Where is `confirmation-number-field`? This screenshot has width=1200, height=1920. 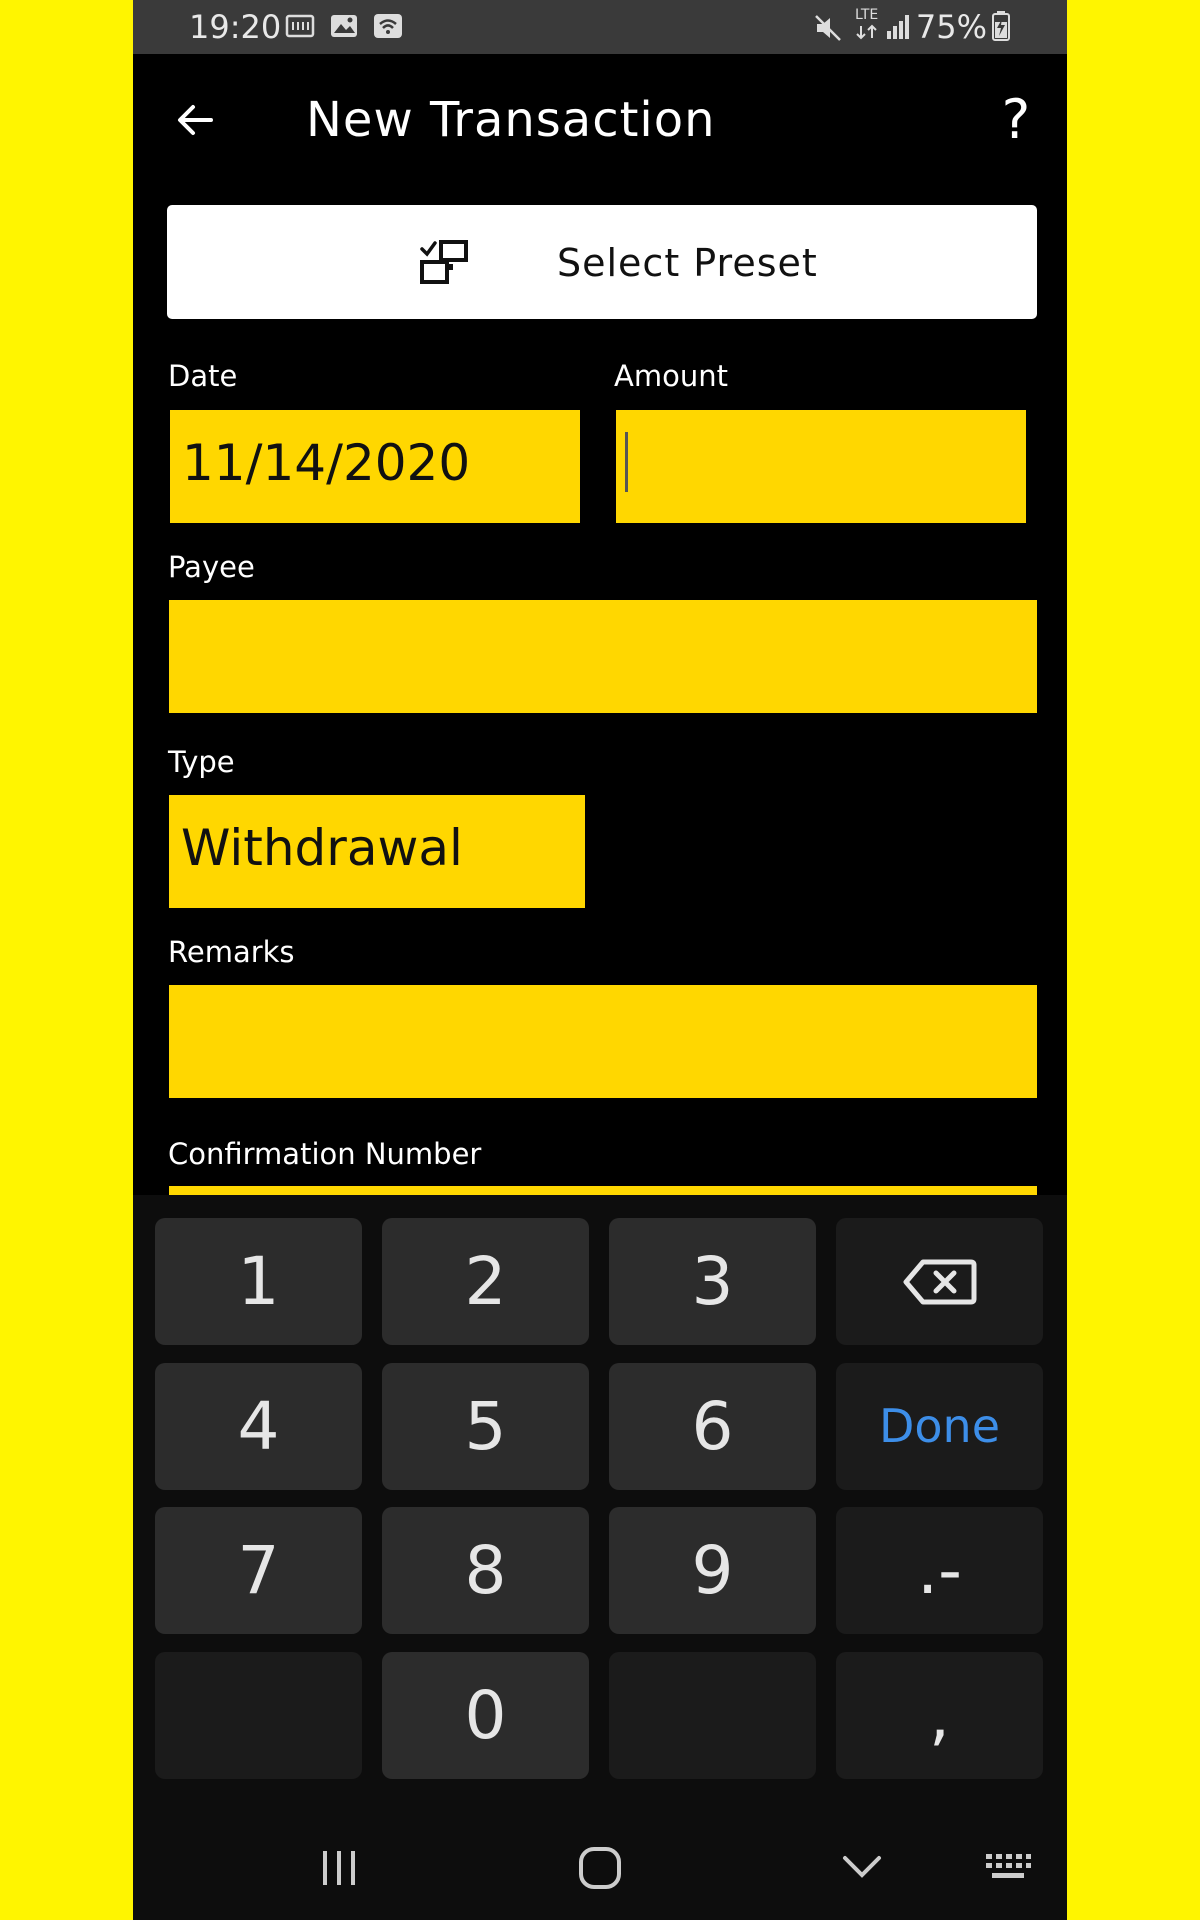 confirmation-number-field is located at coordinates (603, 1190).